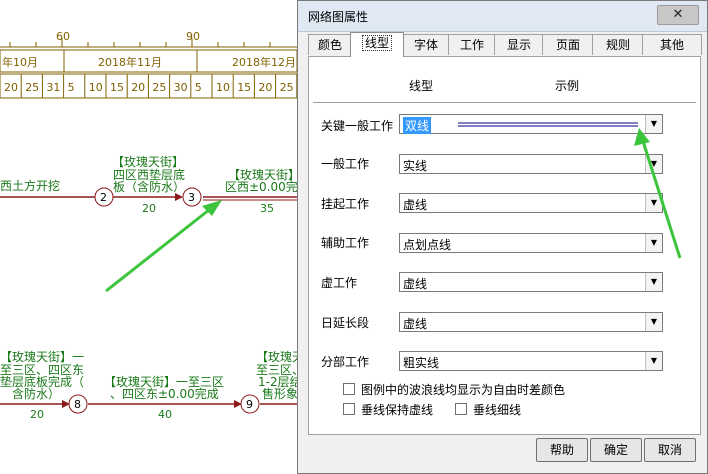 The image size is (708, 474). I want to click on tab-page: 页面, so click(568, 44).